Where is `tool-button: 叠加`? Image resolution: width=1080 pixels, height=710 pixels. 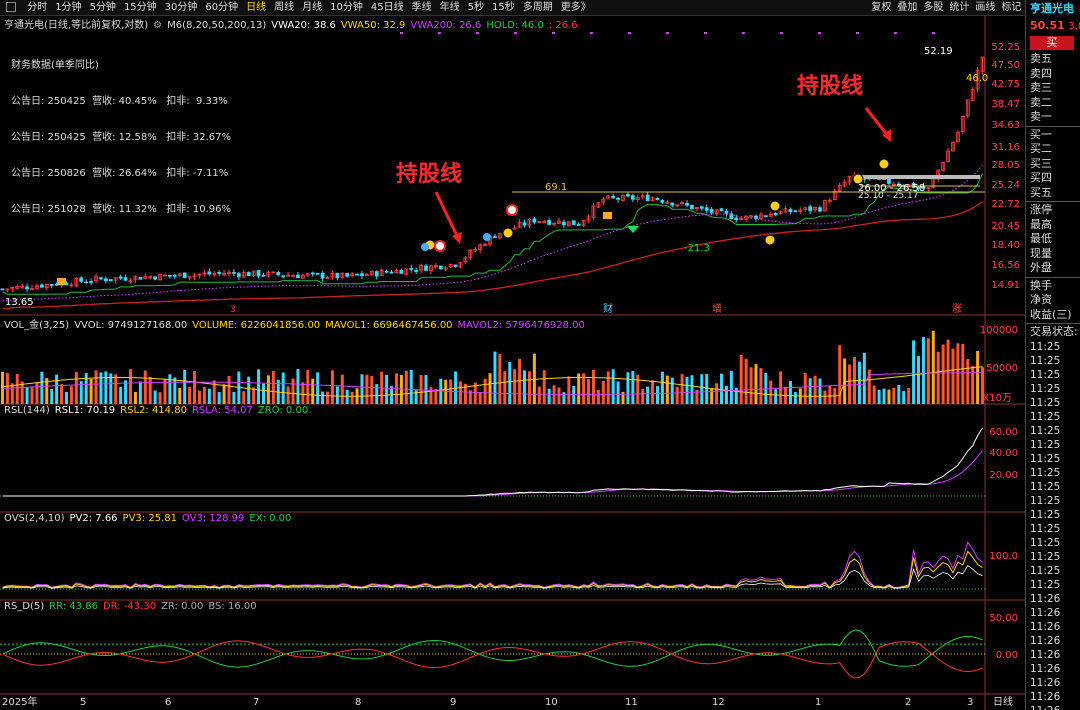
tool-button: 叠加 is located at coordinates (907, 7).